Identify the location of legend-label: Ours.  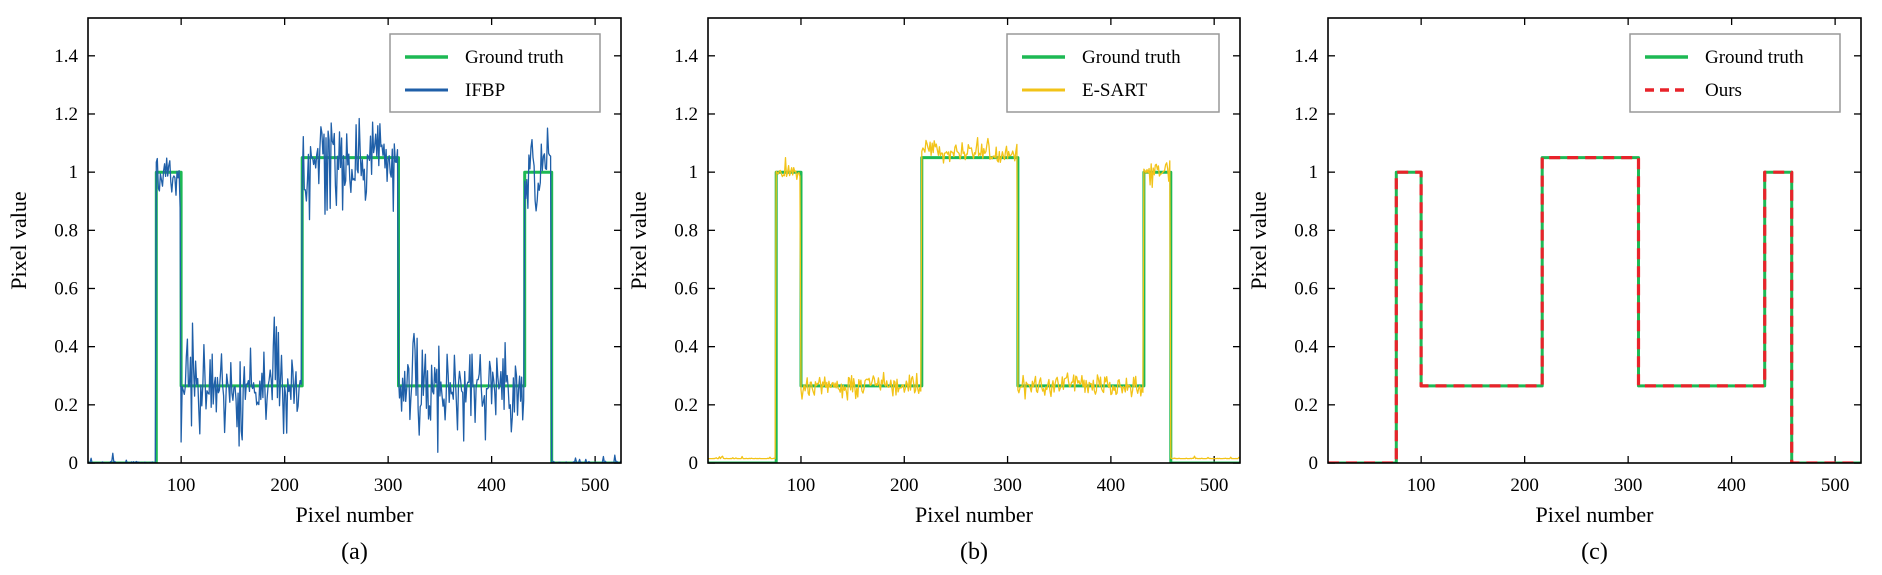
(1723, 90).